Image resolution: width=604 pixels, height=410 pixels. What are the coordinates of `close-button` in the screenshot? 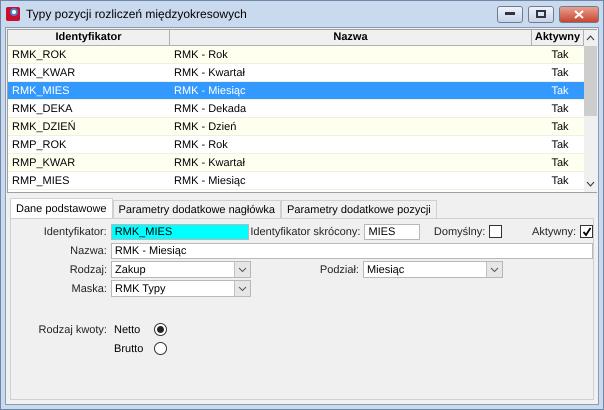 It's located at (579, 14).